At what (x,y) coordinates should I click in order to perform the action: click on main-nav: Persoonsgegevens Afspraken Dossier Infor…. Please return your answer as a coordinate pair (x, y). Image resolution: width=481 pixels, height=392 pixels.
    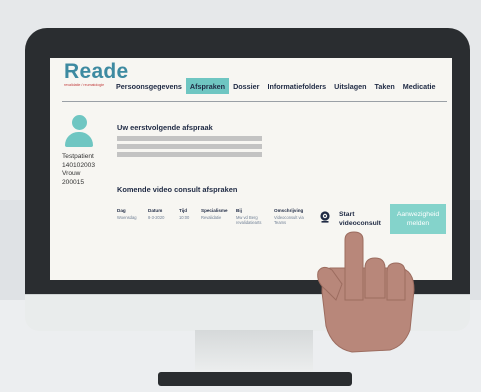
    Looking at the image, I should click on (276, 86).